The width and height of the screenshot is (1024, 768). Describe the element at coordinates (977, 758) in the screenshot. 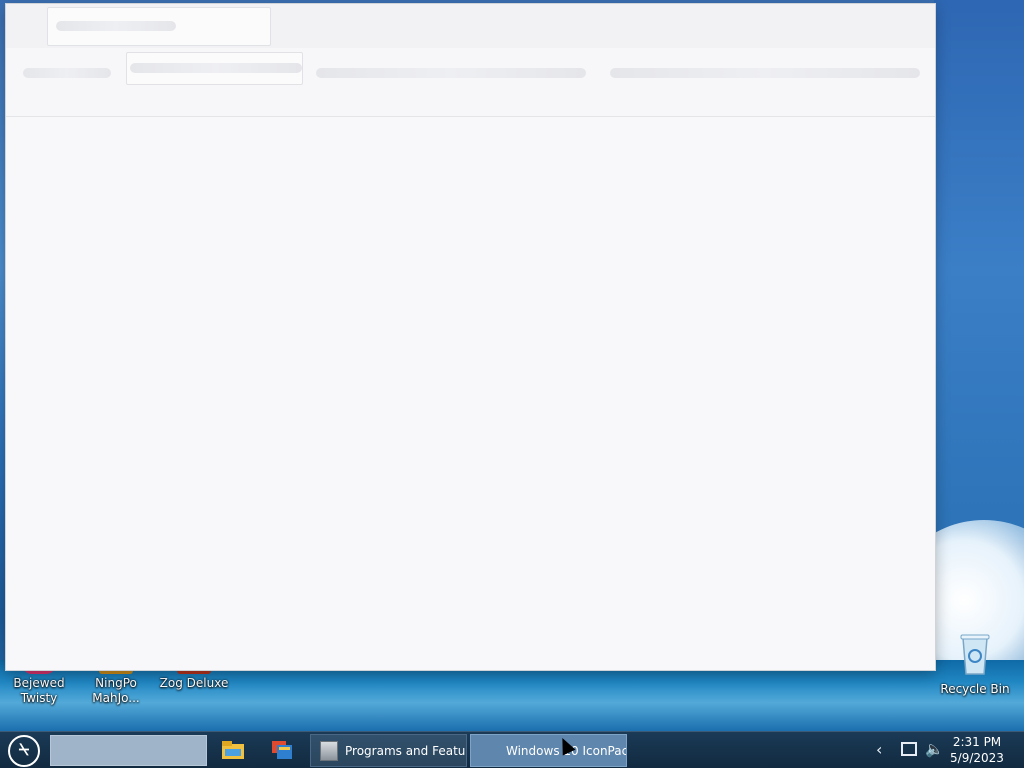

I see `clock-date: 5/9/2023` at that location.